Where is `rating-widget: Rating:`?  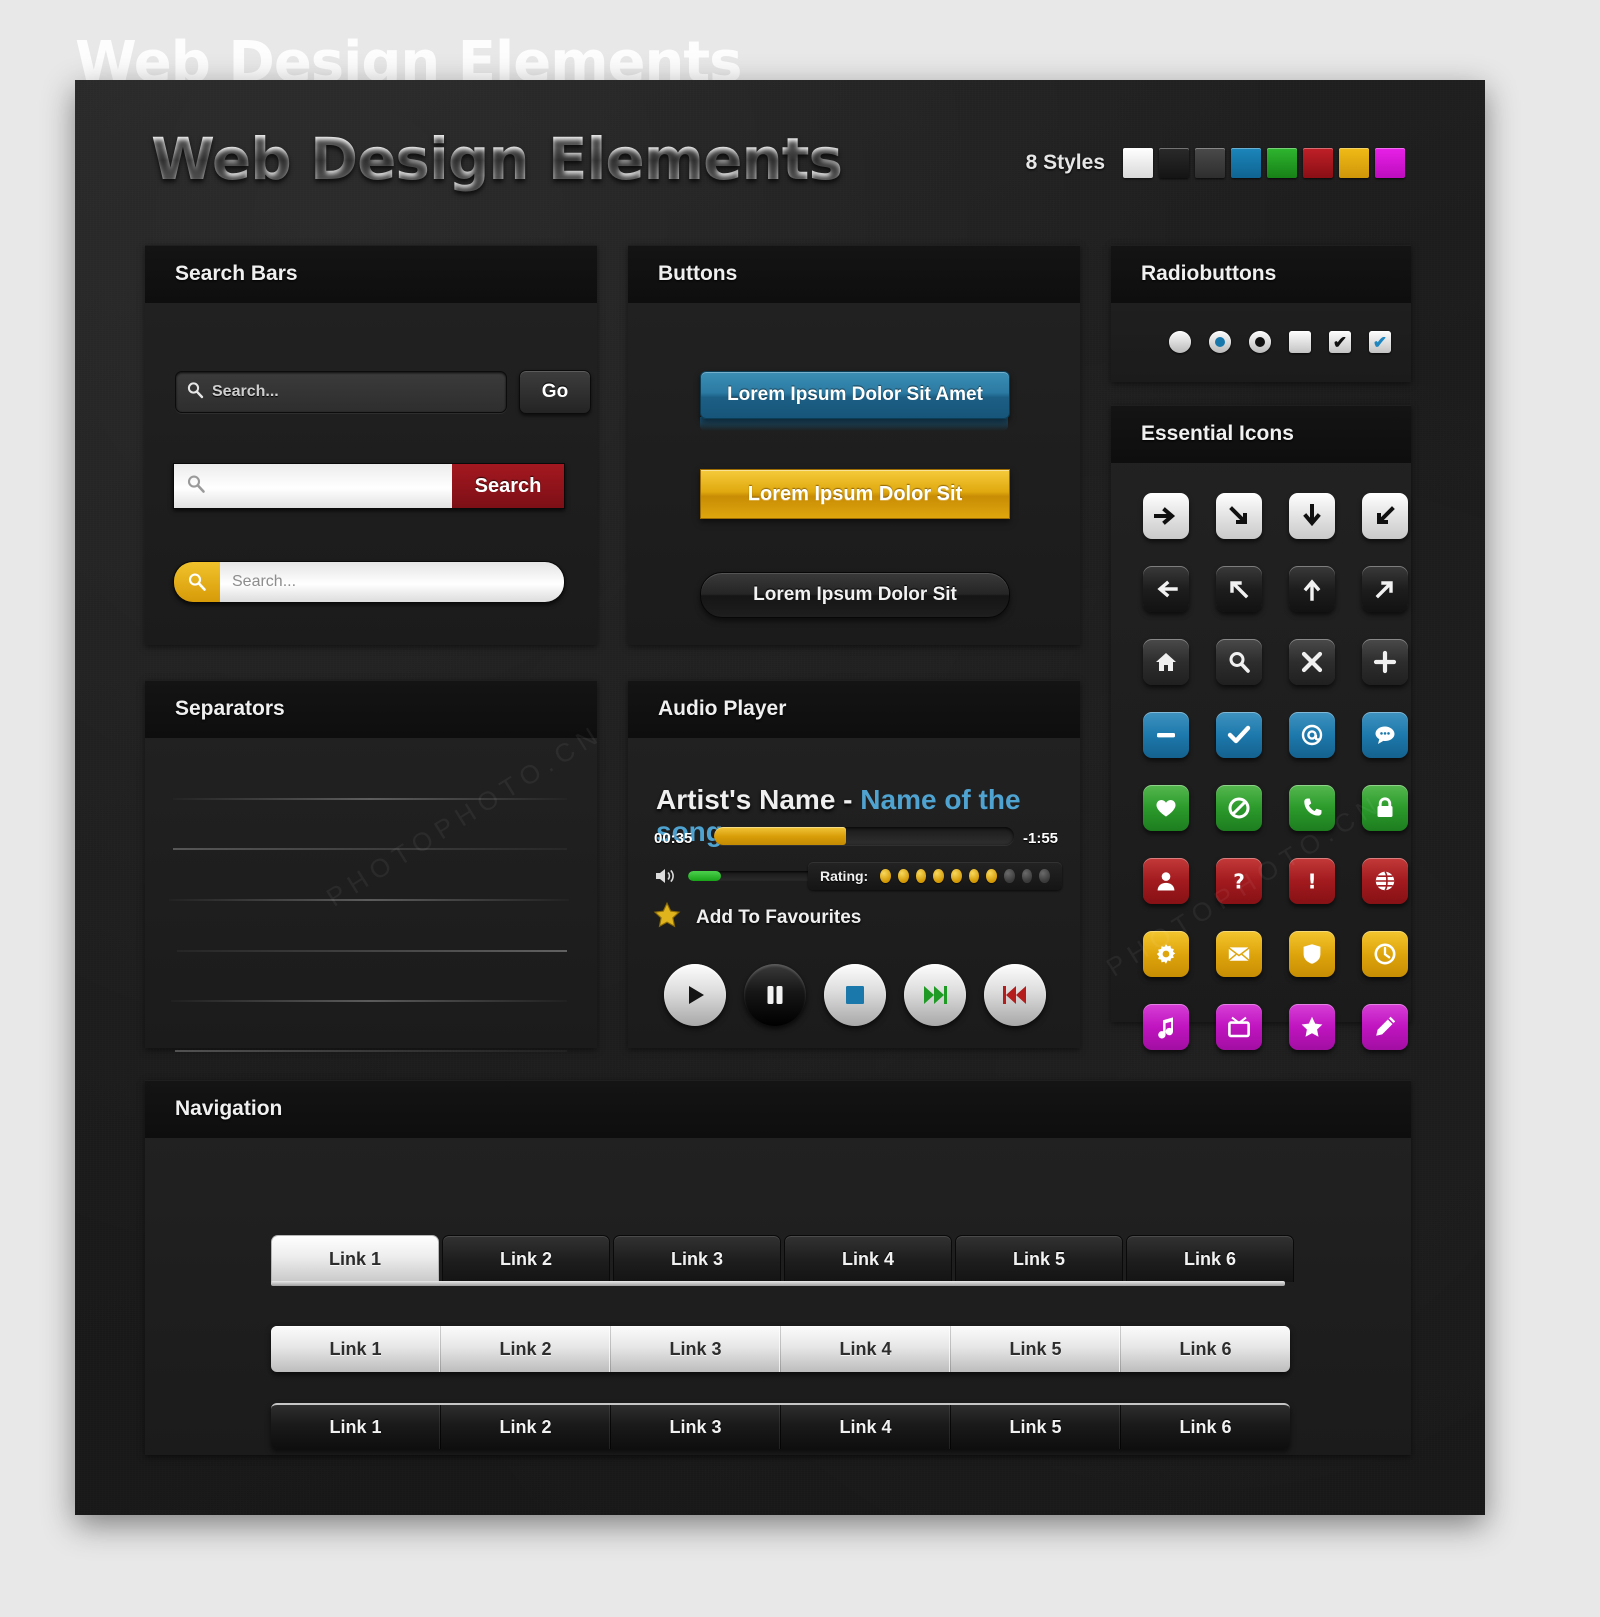
rating-widget: Rating: is located at coordinates (935, 876).